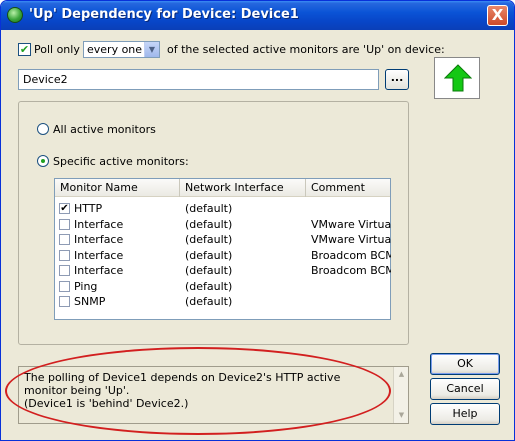 Image resolution: width=515 pixels, height=441 pixels. Describe the element at coordinates (164, 14) in the screenshot. I see `window-title: 'Up' Dependency for Device: Device1` at that location.